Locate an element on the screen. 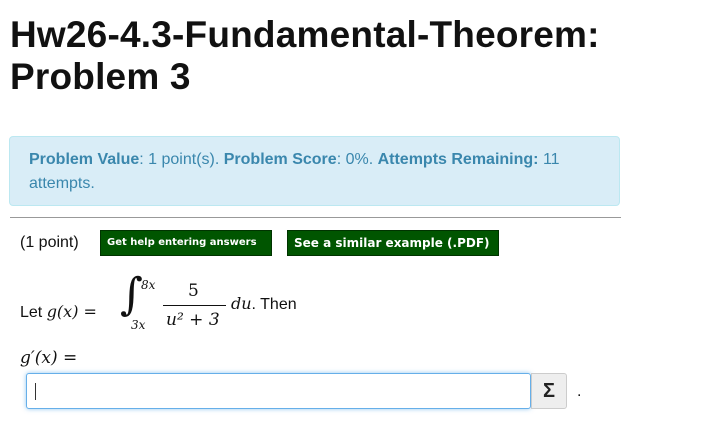 The width and height of the screenshot is (702, 422). problem-score-text: : 0%. is located at coordinates (357, 159).